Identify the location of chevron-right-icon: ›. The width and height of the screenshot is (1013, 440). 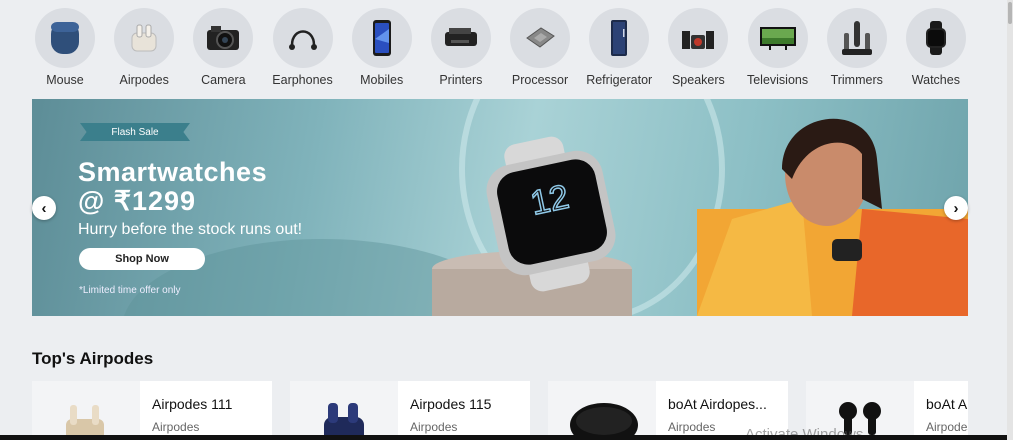
(956, 208).